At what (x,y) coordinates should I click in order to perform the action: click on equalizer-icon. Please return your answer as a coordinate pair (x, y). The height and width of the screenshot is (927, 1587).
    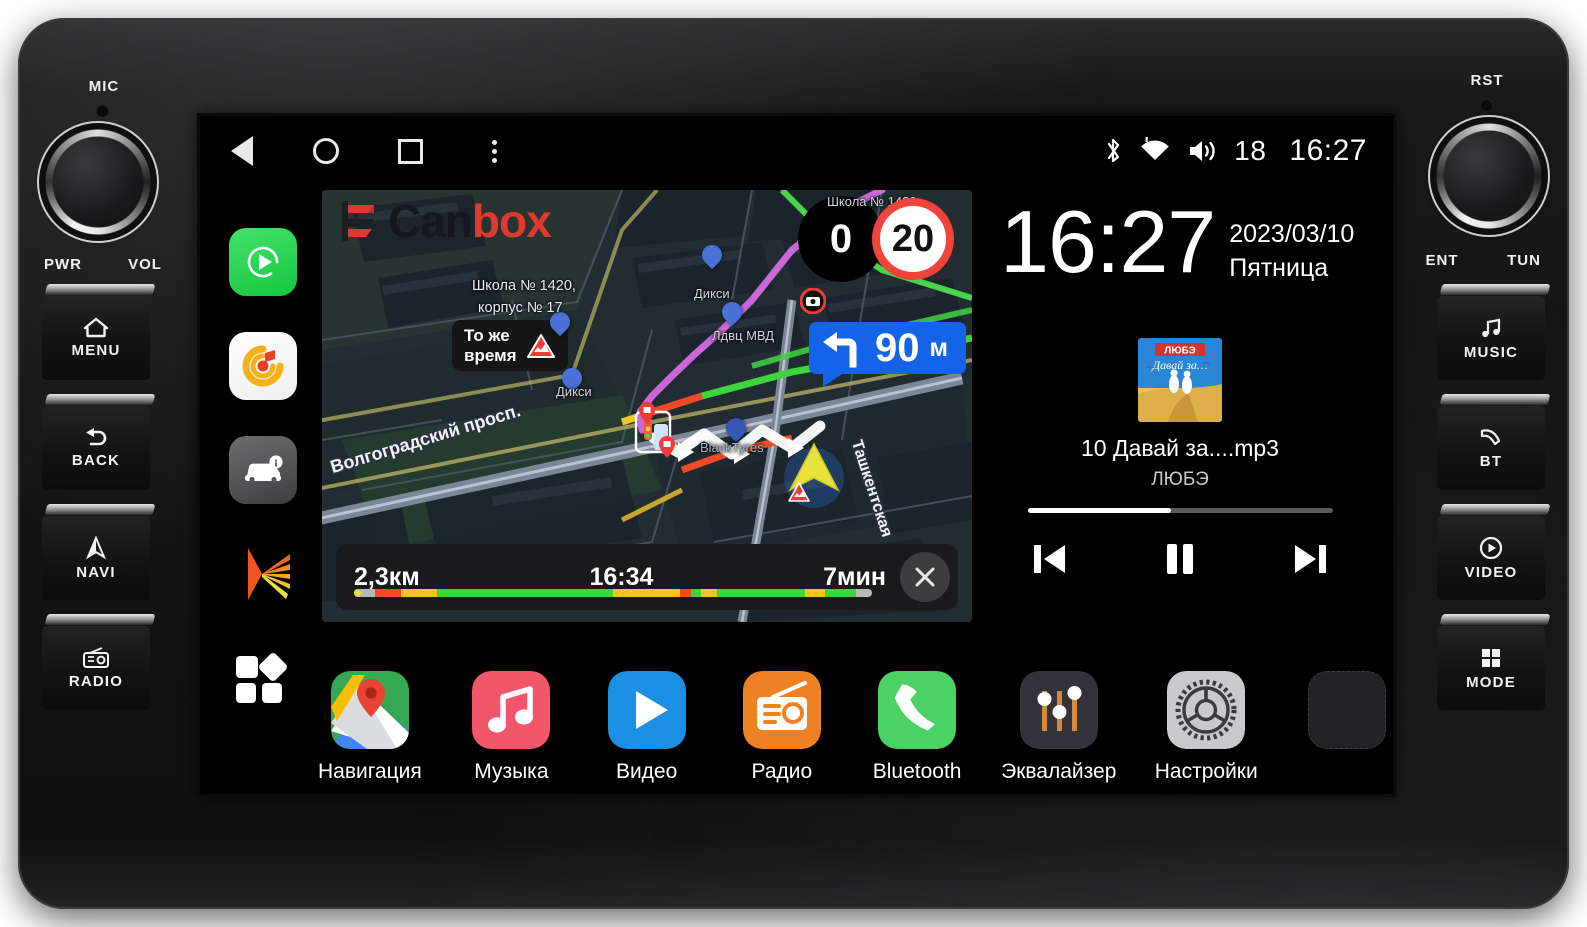
    Looking at the image, I should click on (1058, 710).